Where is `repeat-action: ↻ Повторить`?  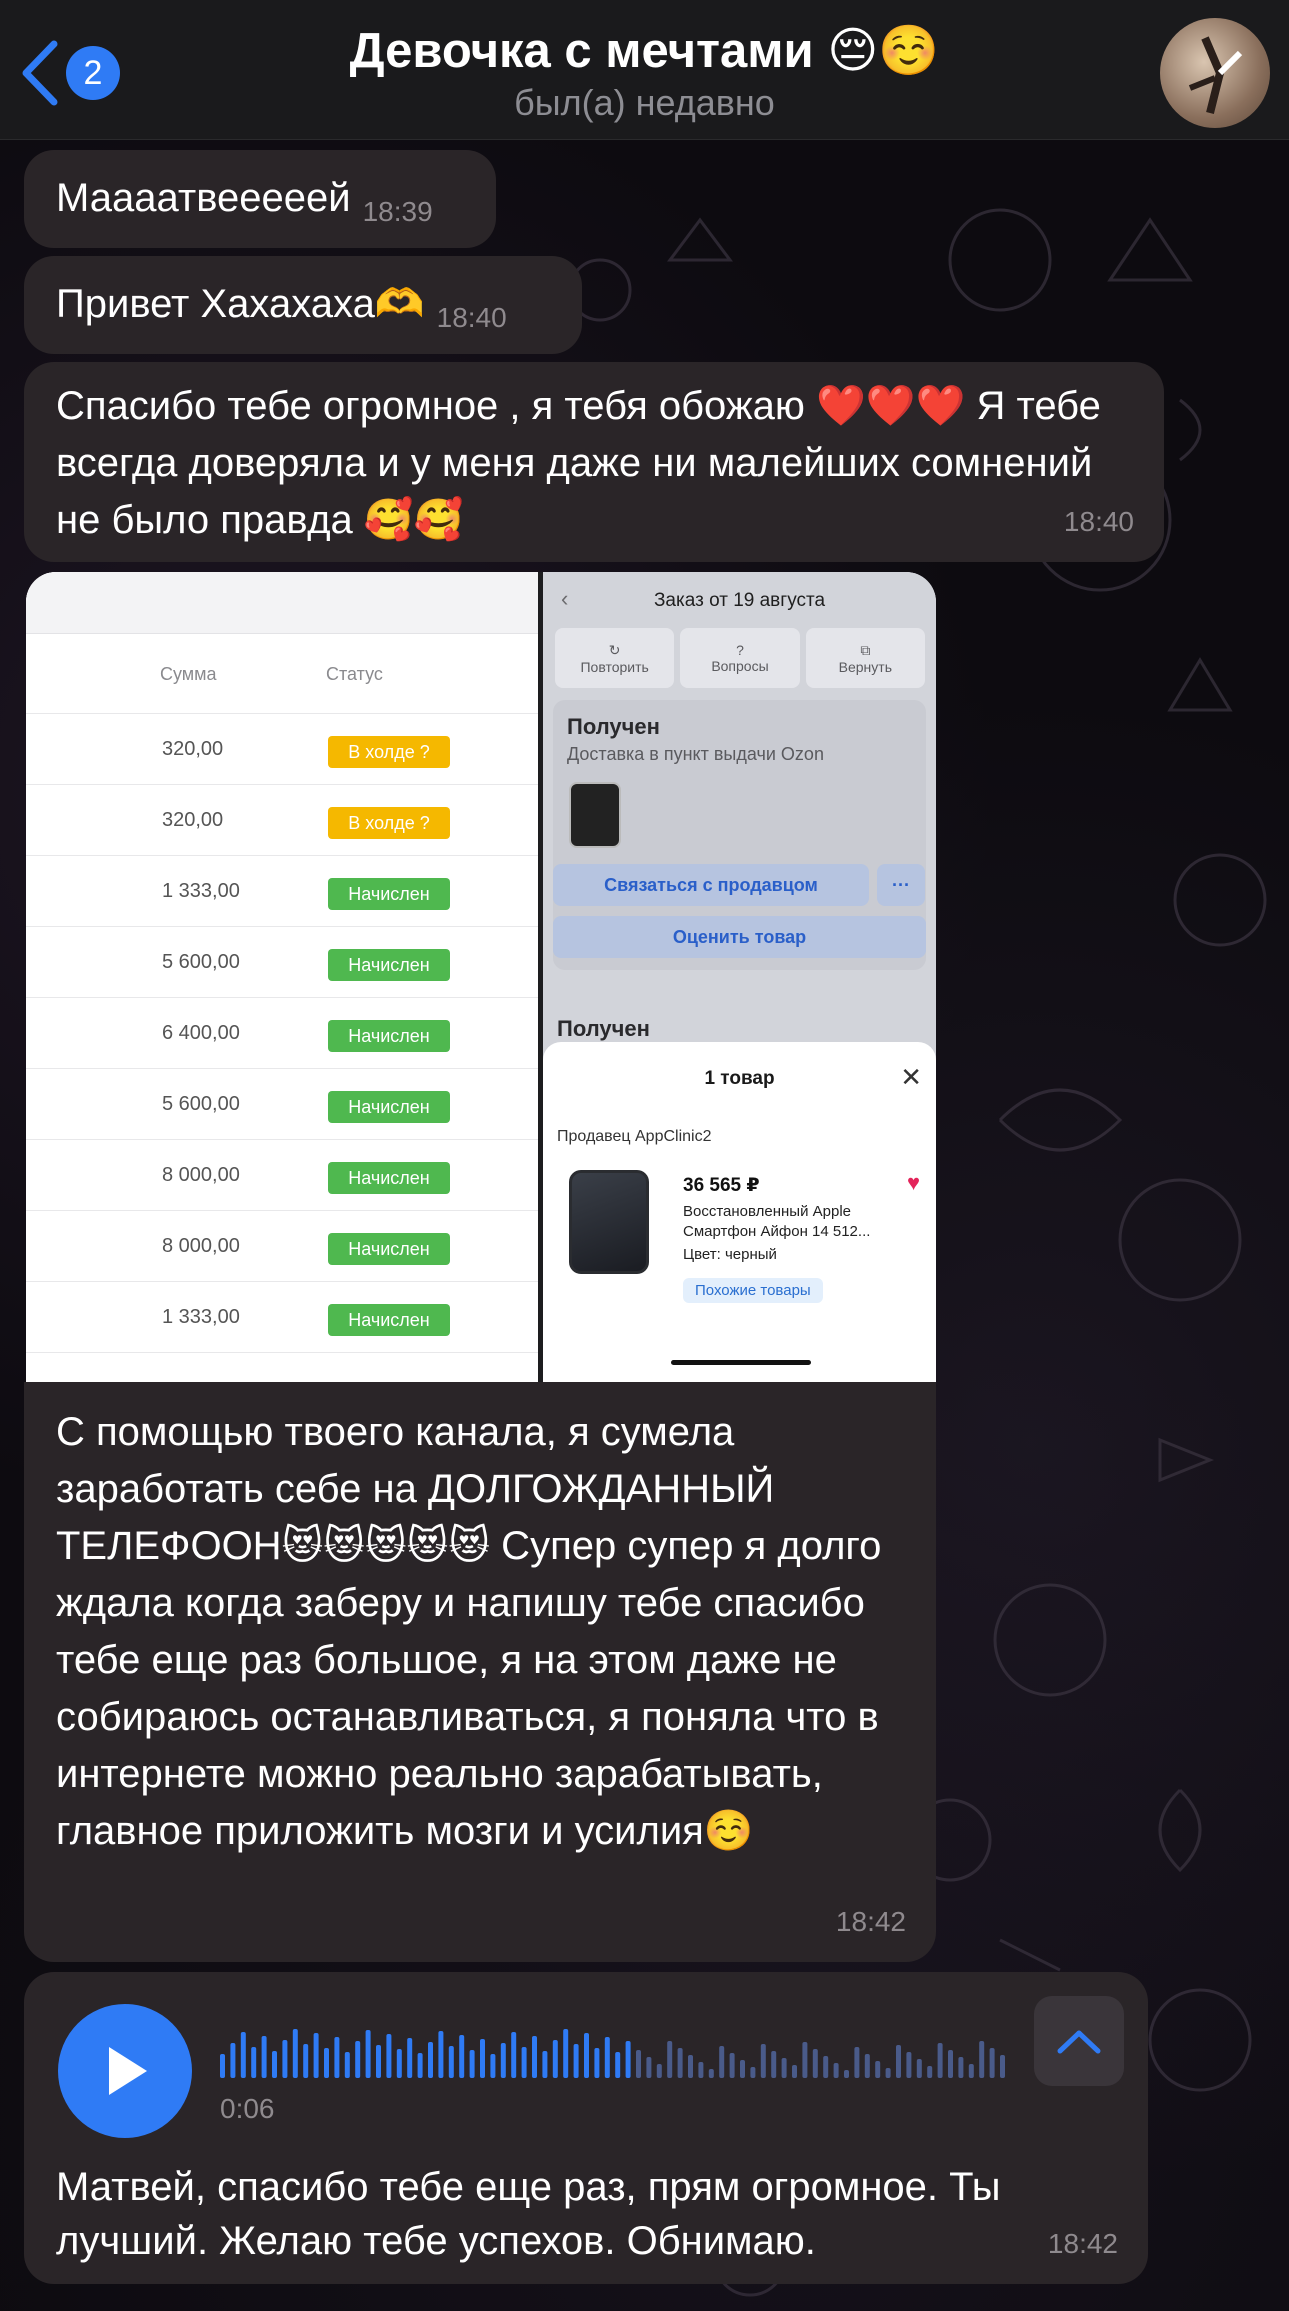 repeat-action: ↻ Повторить is located at coordinates (615, 658).